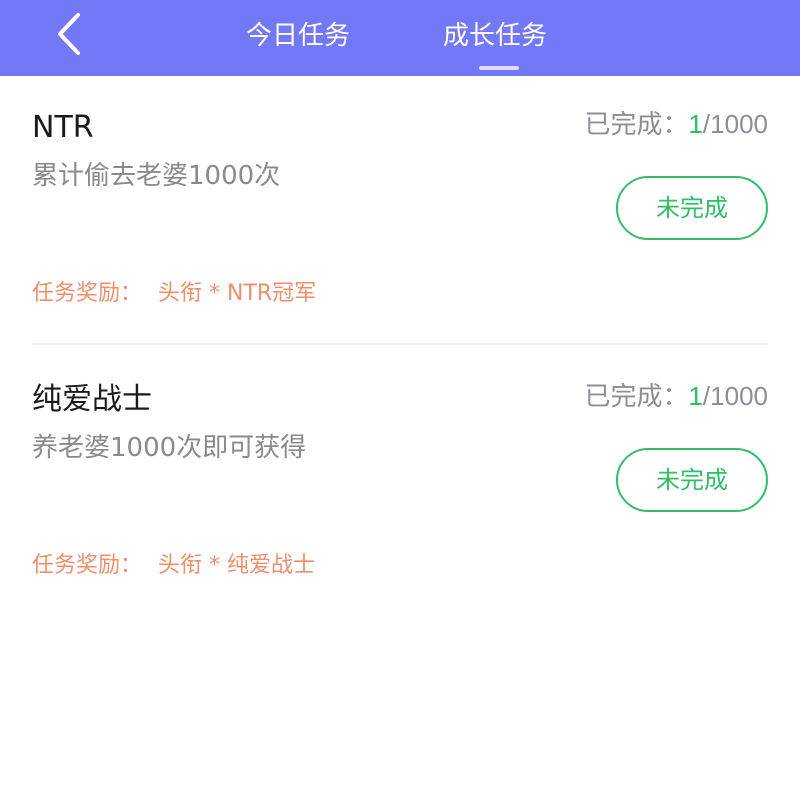  What do you see at coordinates (495, 36) in the screenshot?
I see `tab-growth-tasks: 成长任务` at bounding box center [495, 36].